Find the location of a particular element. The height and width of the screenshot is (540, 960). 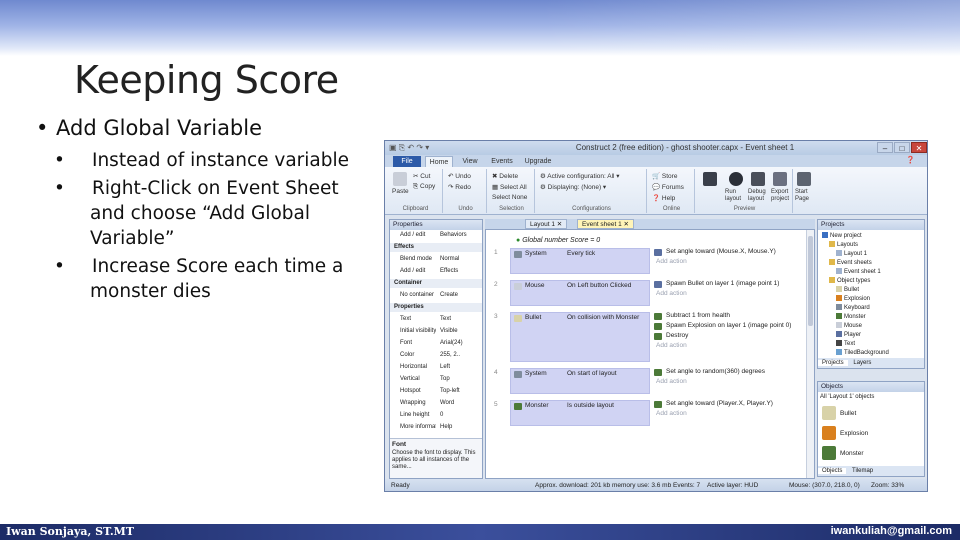

object-bullet: Bullet is located at coordinates (839, 414).